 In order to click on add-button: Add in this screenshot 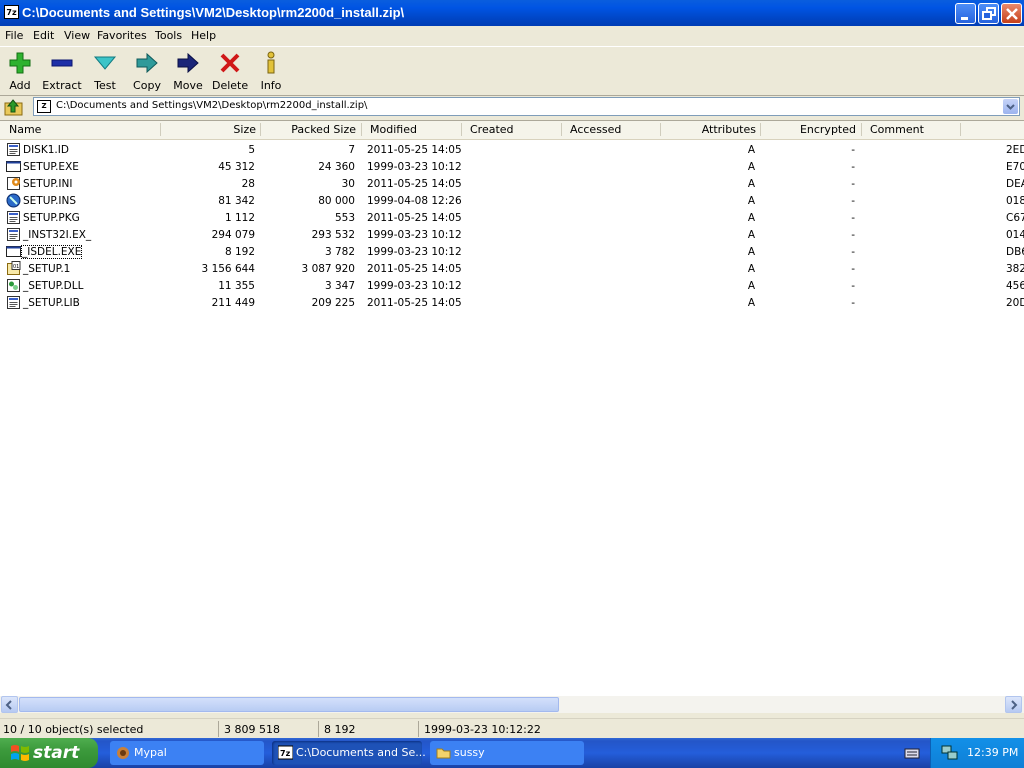, I will do `click(20, 72)`.